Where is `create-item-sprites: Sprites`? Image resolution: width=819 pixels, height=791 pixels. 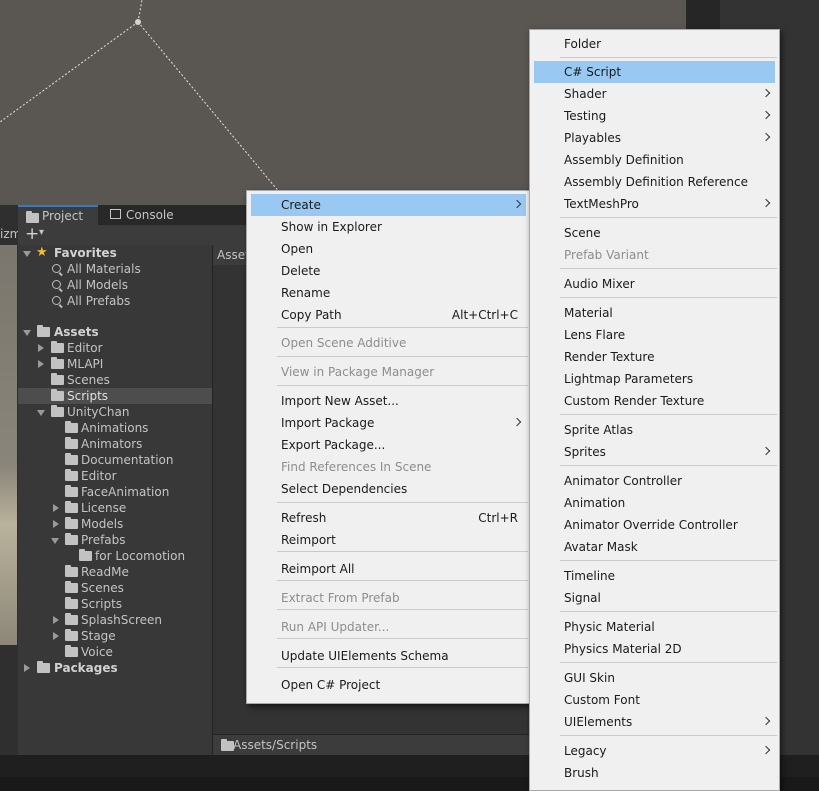
create-item-sprites: Sprites is located at coordinates (654, 452).